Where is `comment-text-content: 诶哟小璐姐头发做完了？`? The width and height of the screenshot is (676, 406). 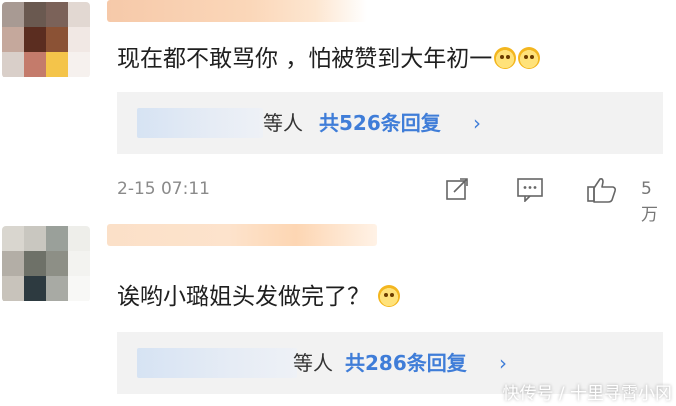 comment-text-content: 诶哟小璐姐头发做完了？ is located at coordinates (243, 297).